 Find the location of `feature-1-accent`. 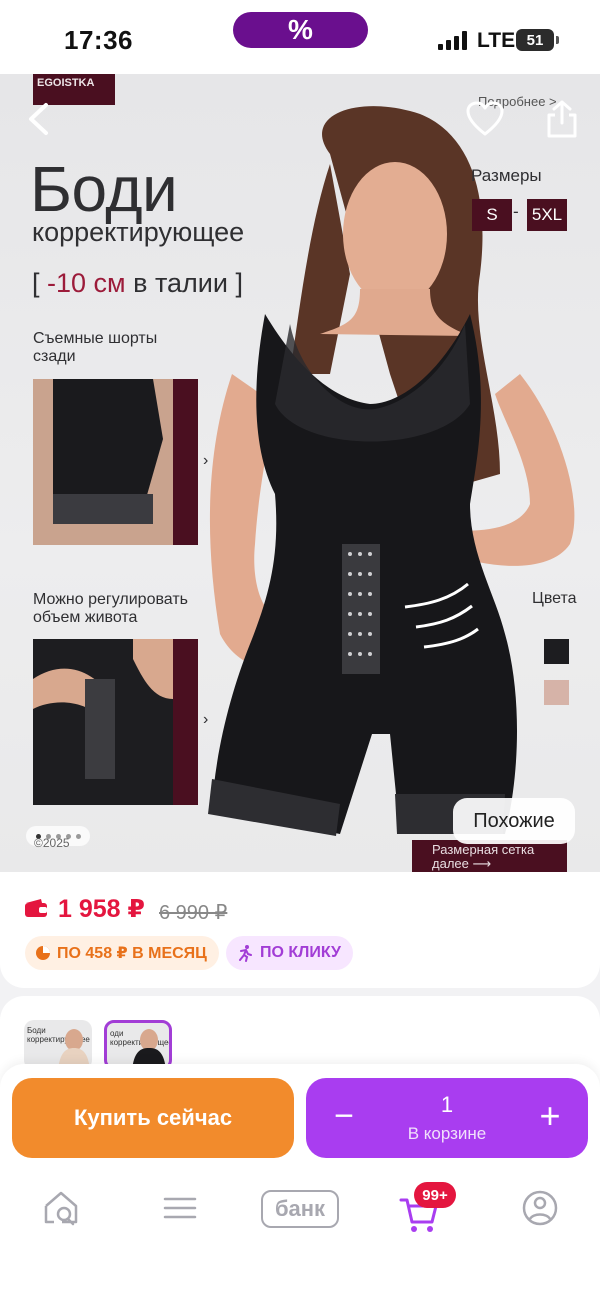

feature-1-accent is located at coordinates (185, 462).